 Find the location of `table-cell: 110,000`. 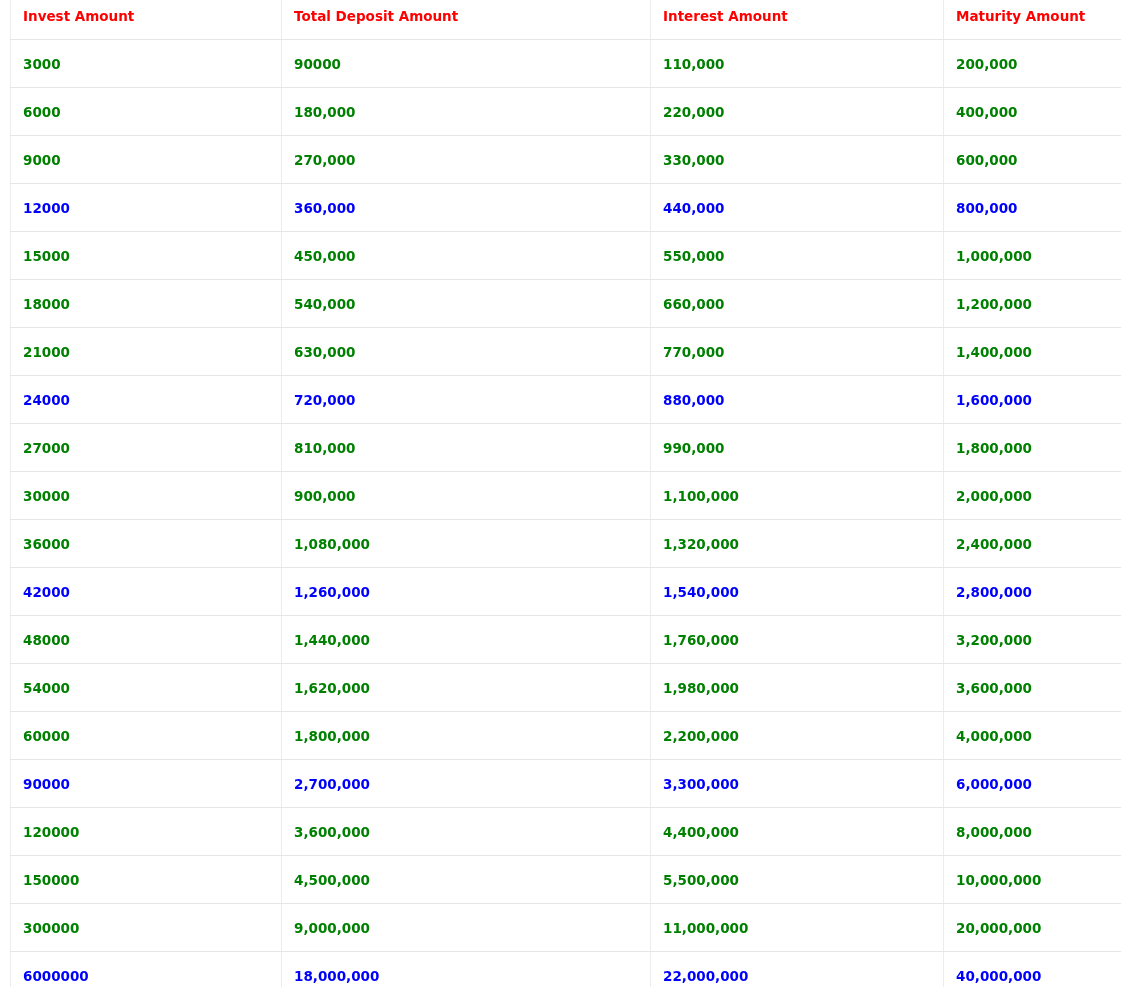

table-cell: 110,000 is located at coordinates (797, 63).